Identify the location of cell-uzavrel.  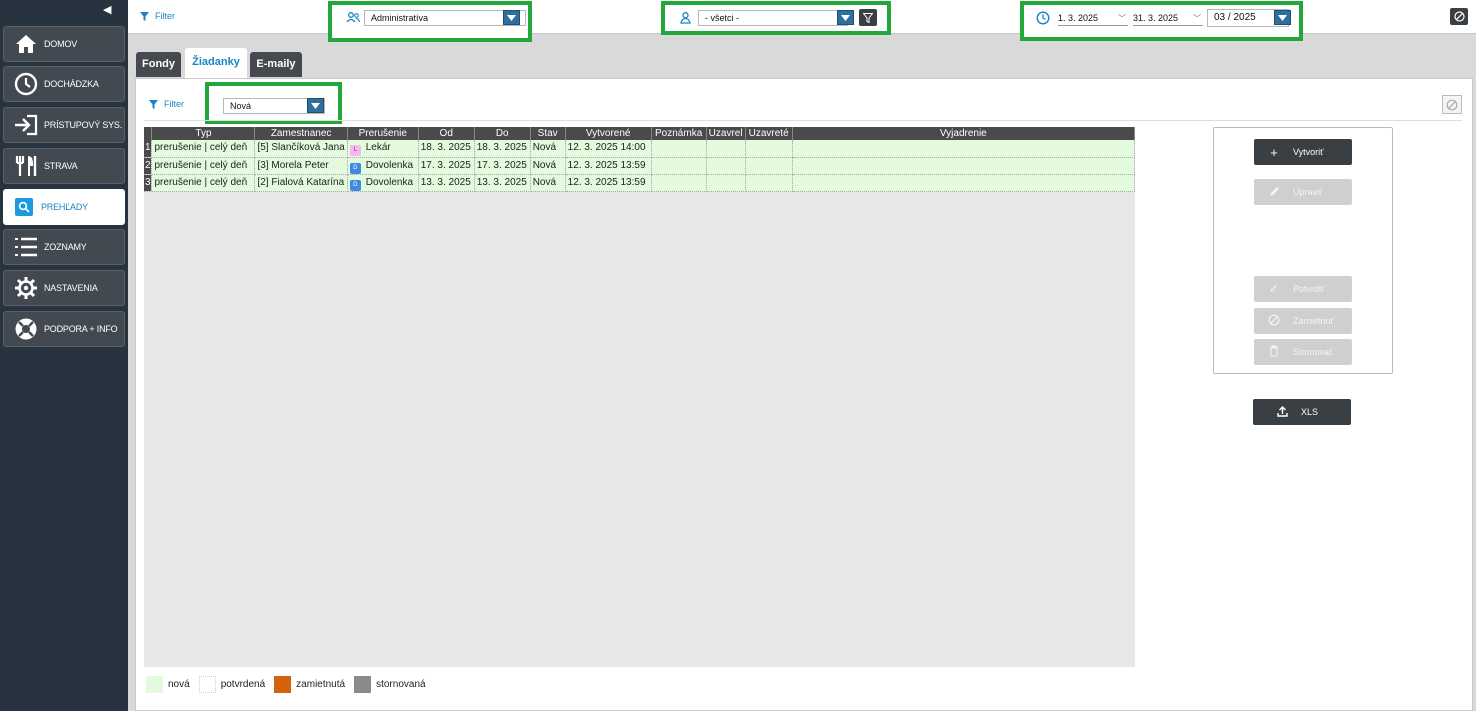
(726, 166).